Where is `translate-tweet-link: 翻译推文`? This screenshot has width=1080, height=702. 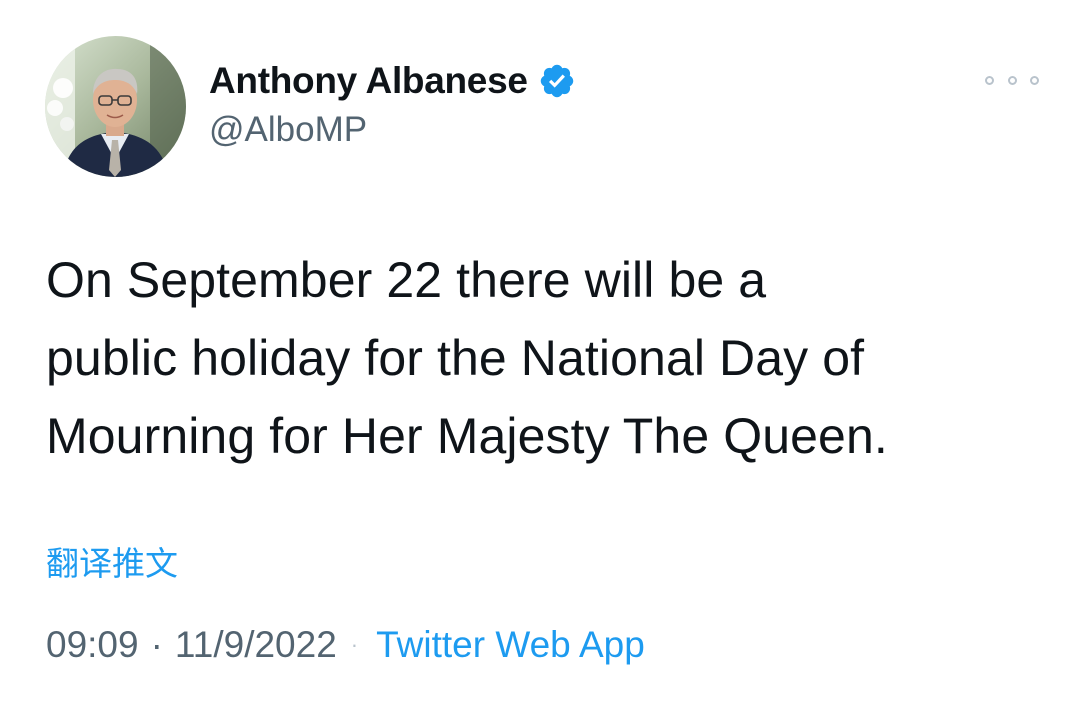
translate-tweet-link: 翻译推文 is located at coordinates (112, 561).